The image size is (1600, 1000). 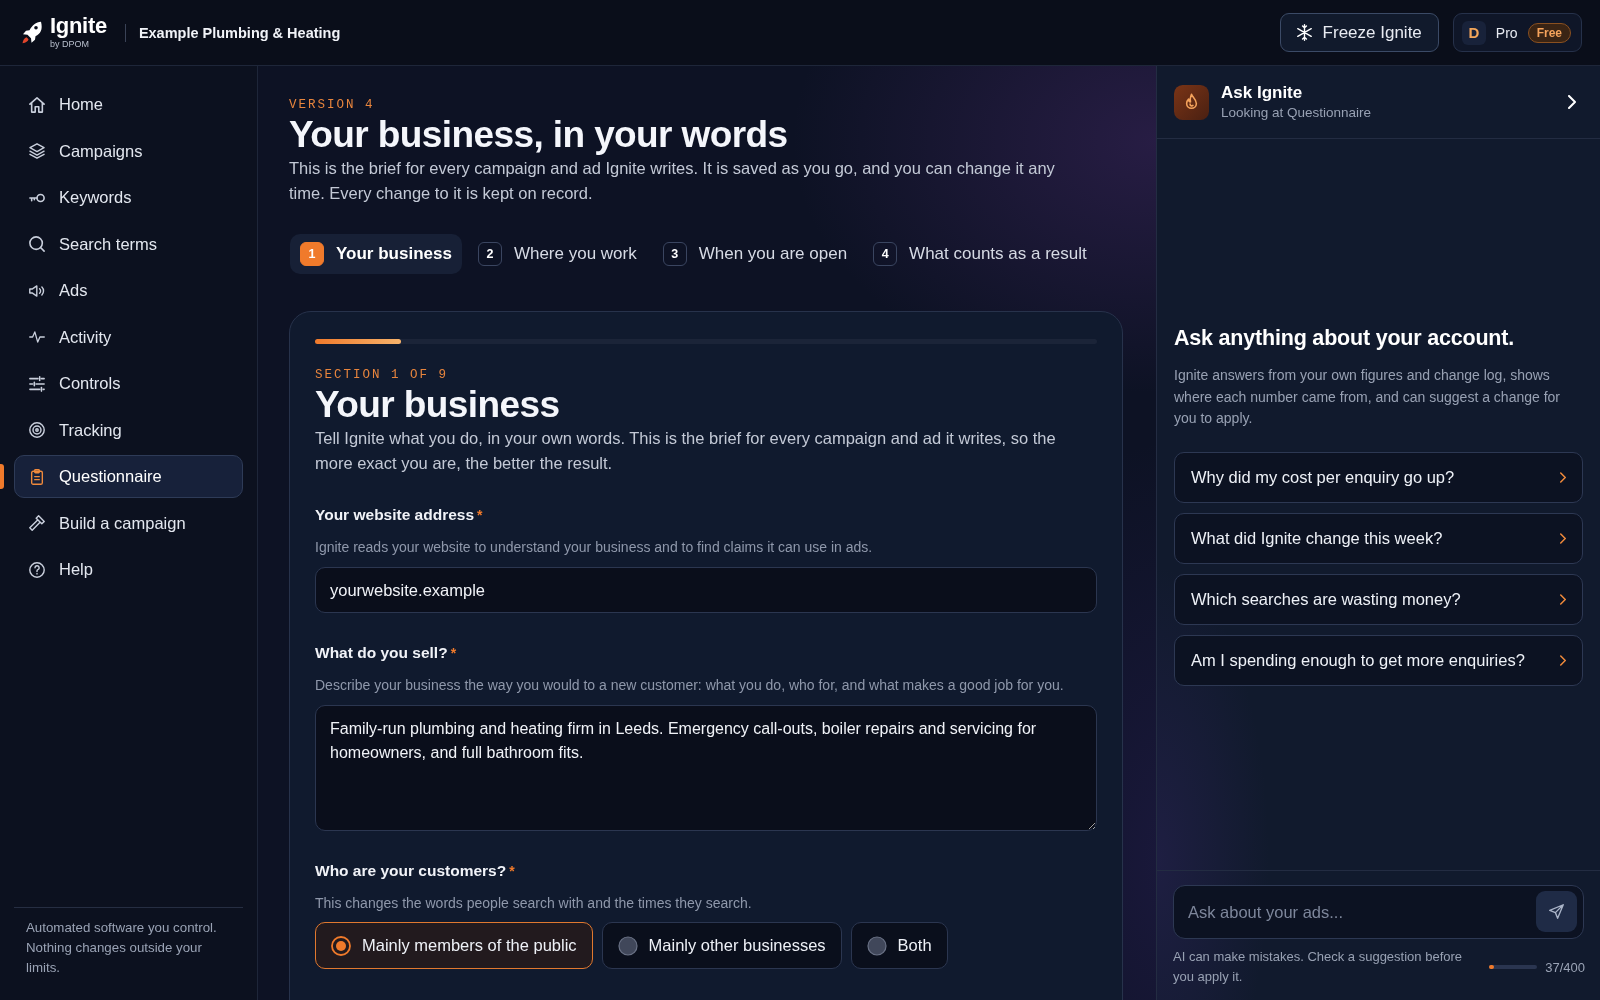 What do you see at coordinates (1378, 477) in the screenshot?
I see `suggestion-button: Why did my cost per enquiry go up?` at bounding box center [1378, 477].